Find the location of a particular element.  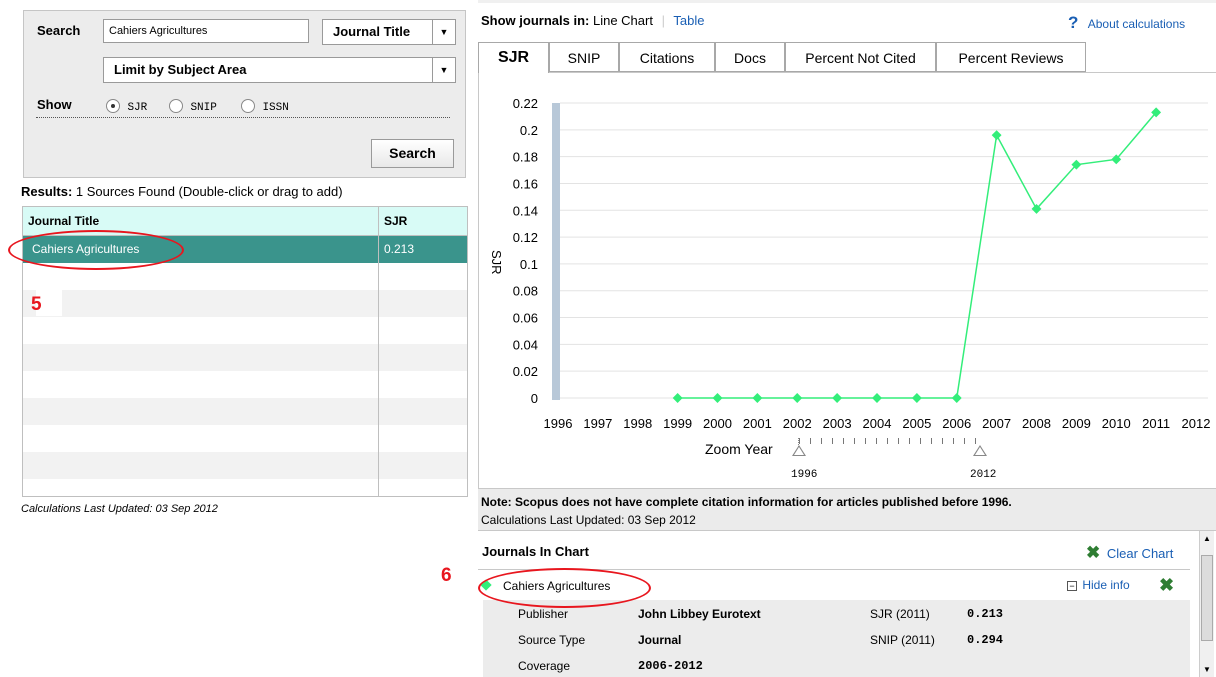

y-tick-label: 0.04 is located at coordinates (525, 344).